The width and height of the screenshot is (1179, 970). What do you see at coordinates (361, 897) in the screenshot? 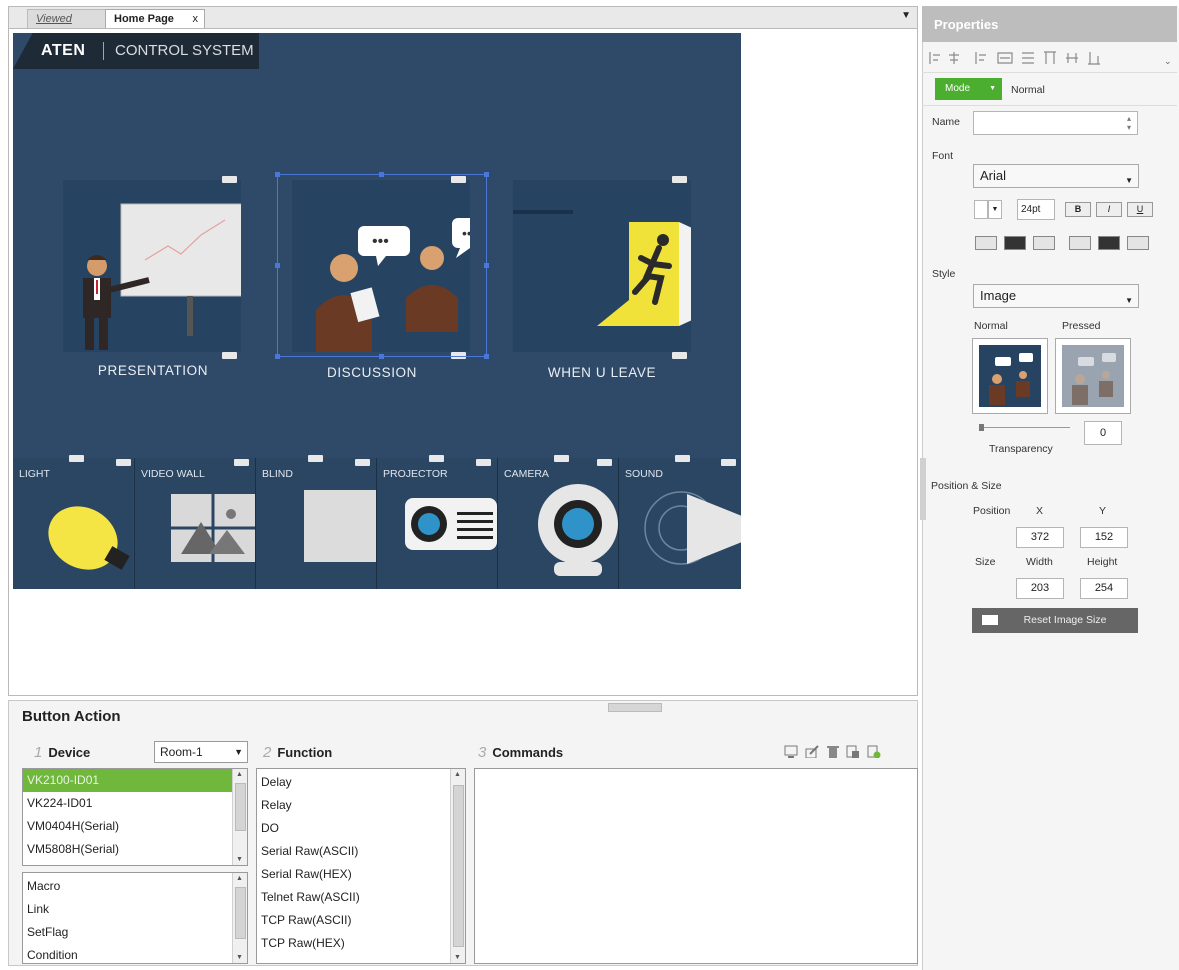
I see `list-item: Telnet Raw(ASCII)` at bounding box center [361, 897].